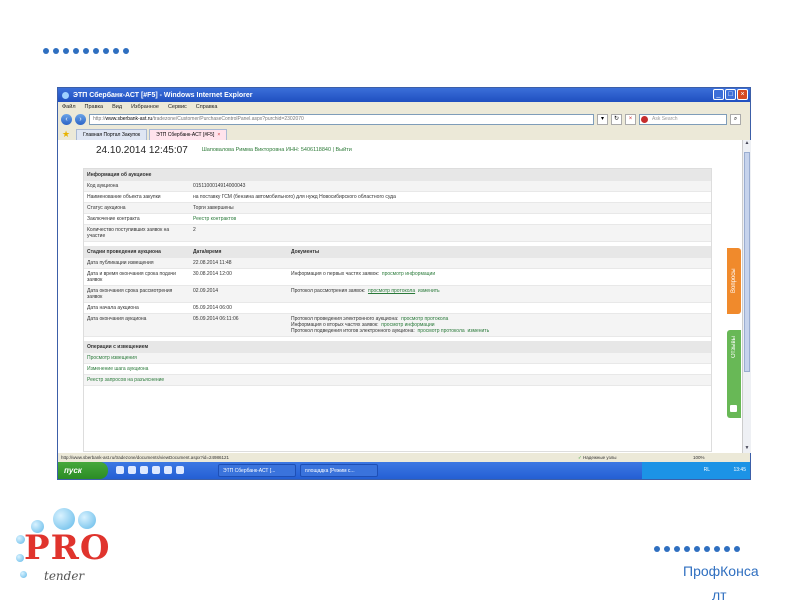 The height and width of the screenshot is (603, 800). Describe the element at coordinates (580, 457) in the screenshot. I see `check-icon: ✓` at that location.